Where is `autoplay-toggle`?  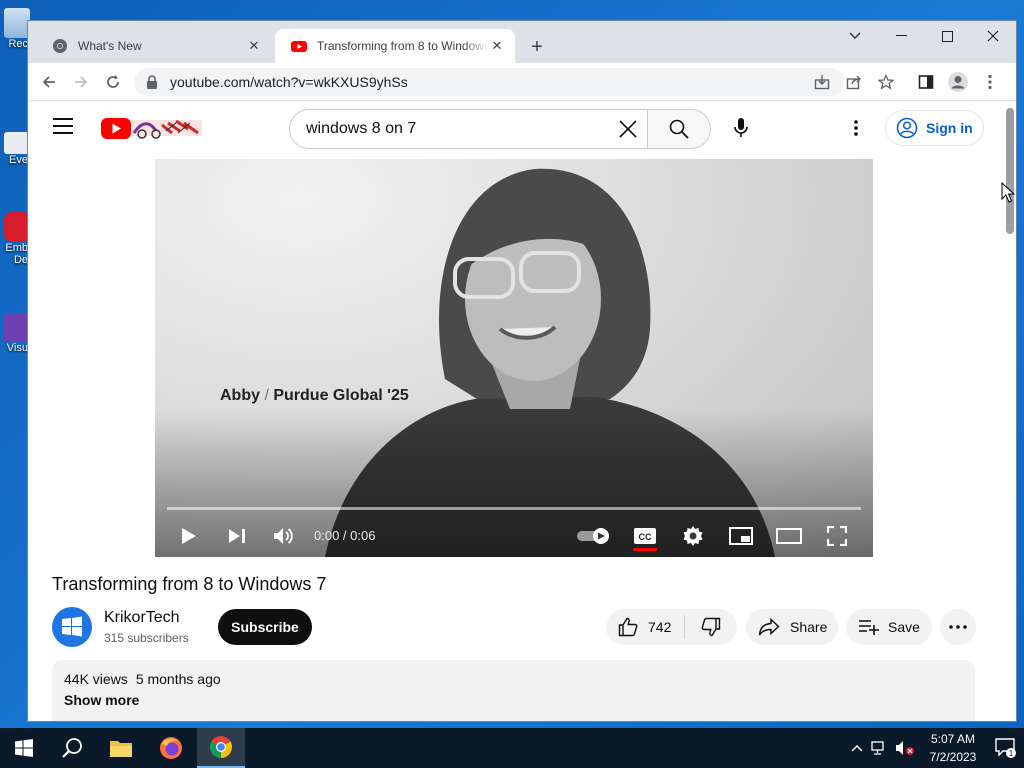 autoplay-toggle is located at coordinates (594, 536).